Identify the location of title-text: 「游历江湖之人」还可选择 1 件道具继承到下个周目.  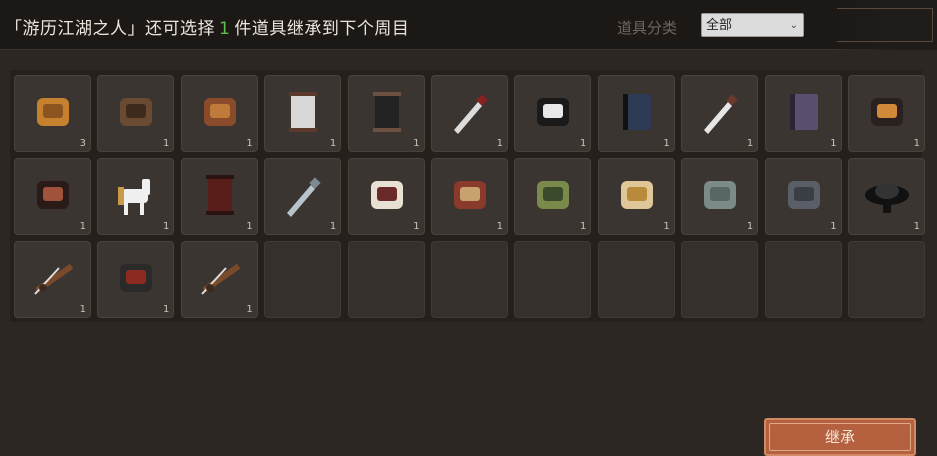
(207, 26).